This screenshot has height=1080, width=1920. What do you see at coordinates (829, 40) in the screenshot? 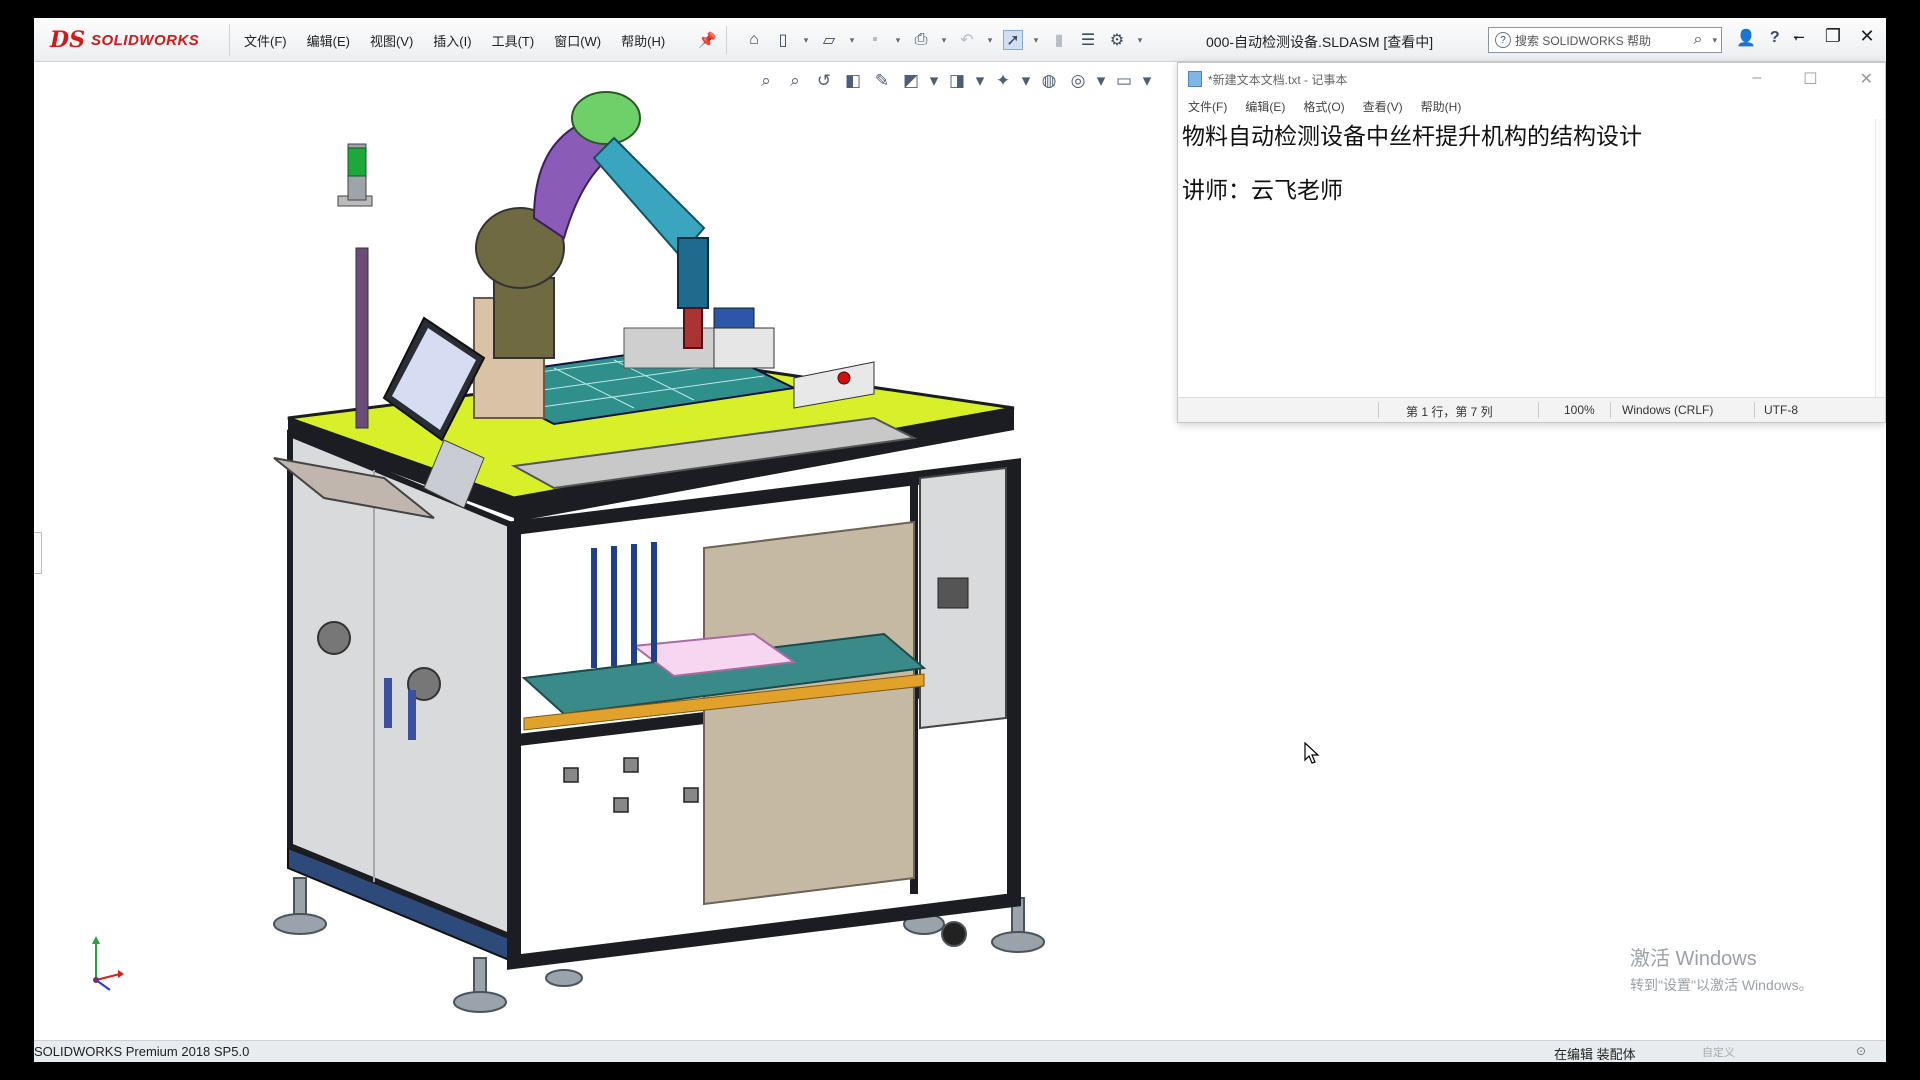
I see `open-folder-icon: ▱` at bounding box center [829, 40].